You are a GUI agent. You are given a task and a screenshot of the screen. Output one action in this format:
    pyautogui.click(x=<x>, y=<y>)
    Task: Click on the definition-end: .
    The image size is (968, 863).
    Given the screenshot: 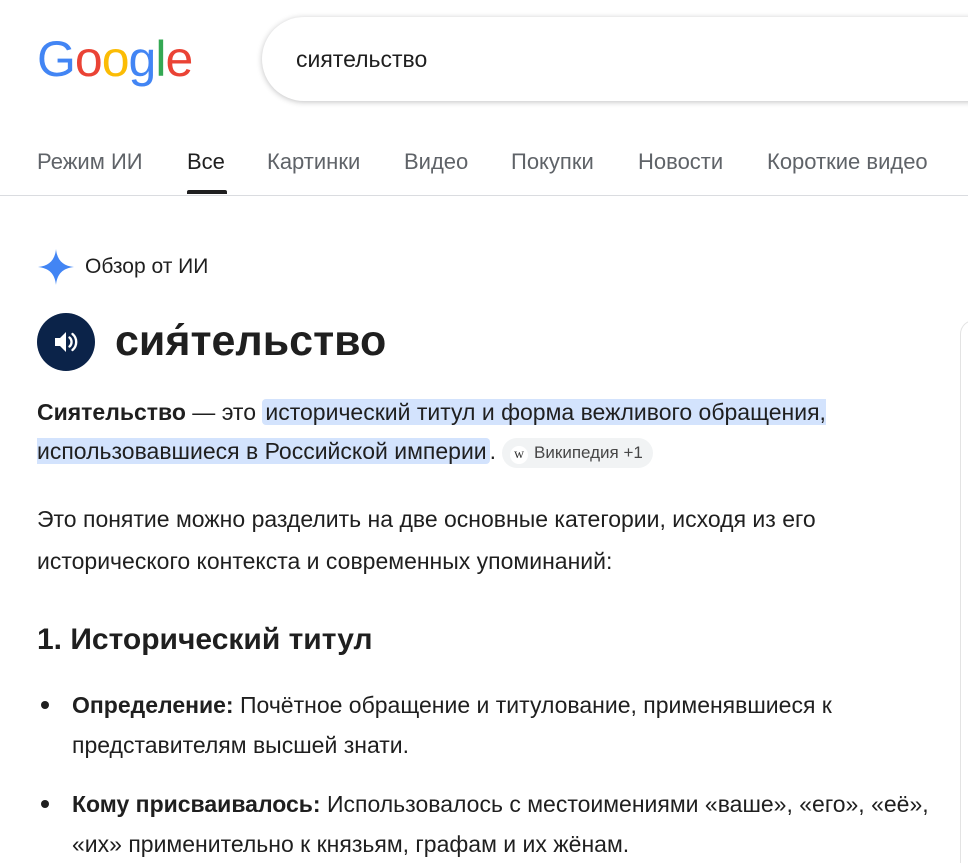 What is the action you would take?
    pyautogui.click(x=493, y=451)
    